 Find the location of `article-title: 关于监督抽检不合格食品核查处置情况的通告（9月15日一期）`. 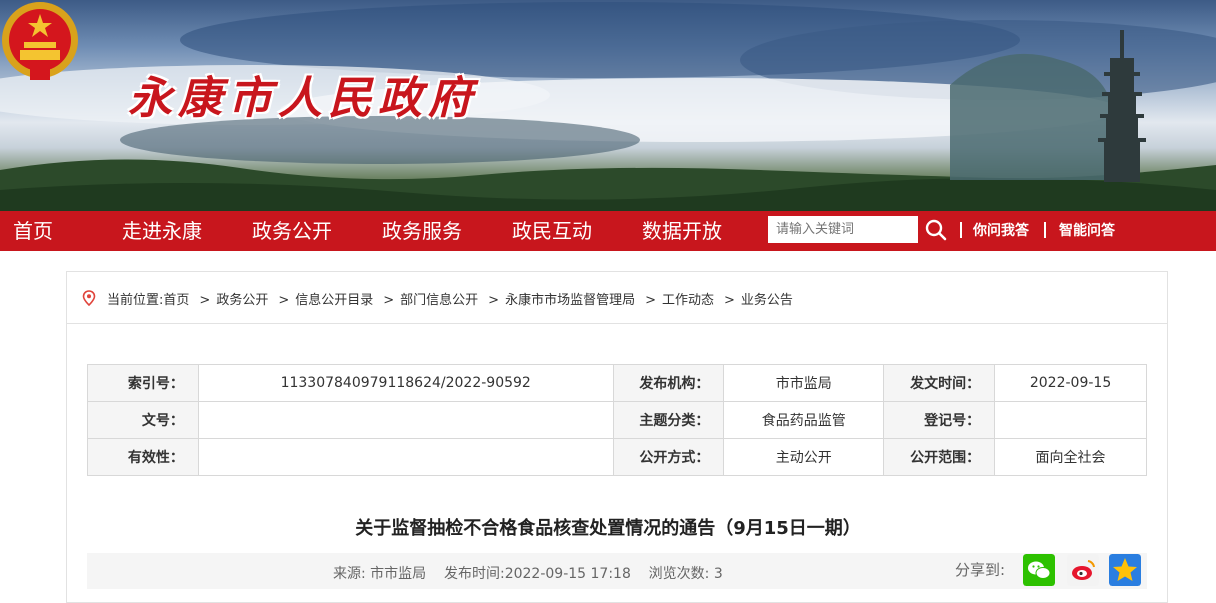

article-title: 关于监督抽检不合格食品核查处置情况的通告（9月15日一期） is located at coordinates (608, 528).